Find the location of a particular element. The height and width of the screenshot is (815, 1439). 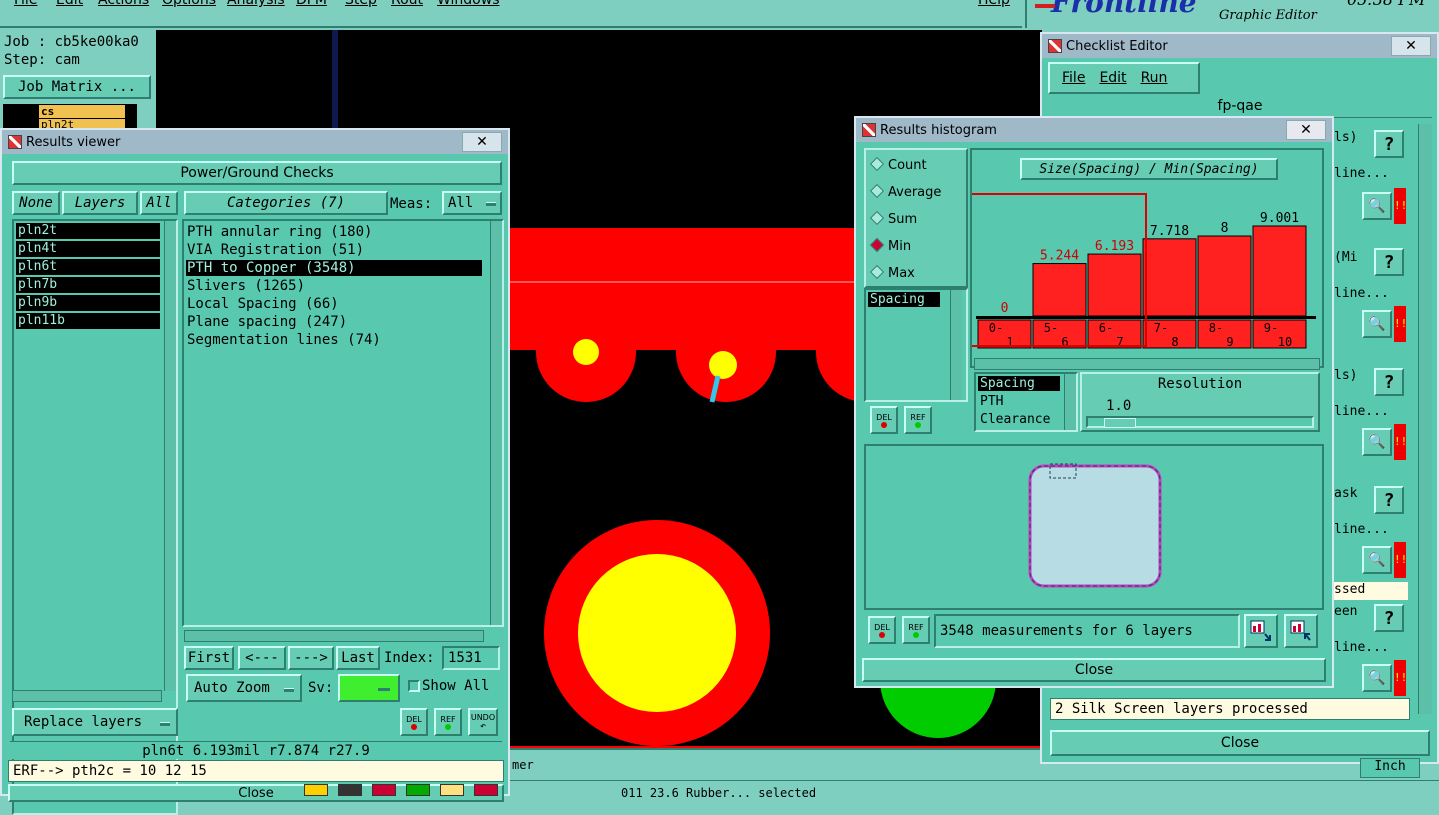

menu-options: Options is located at coordinates (189, 4).